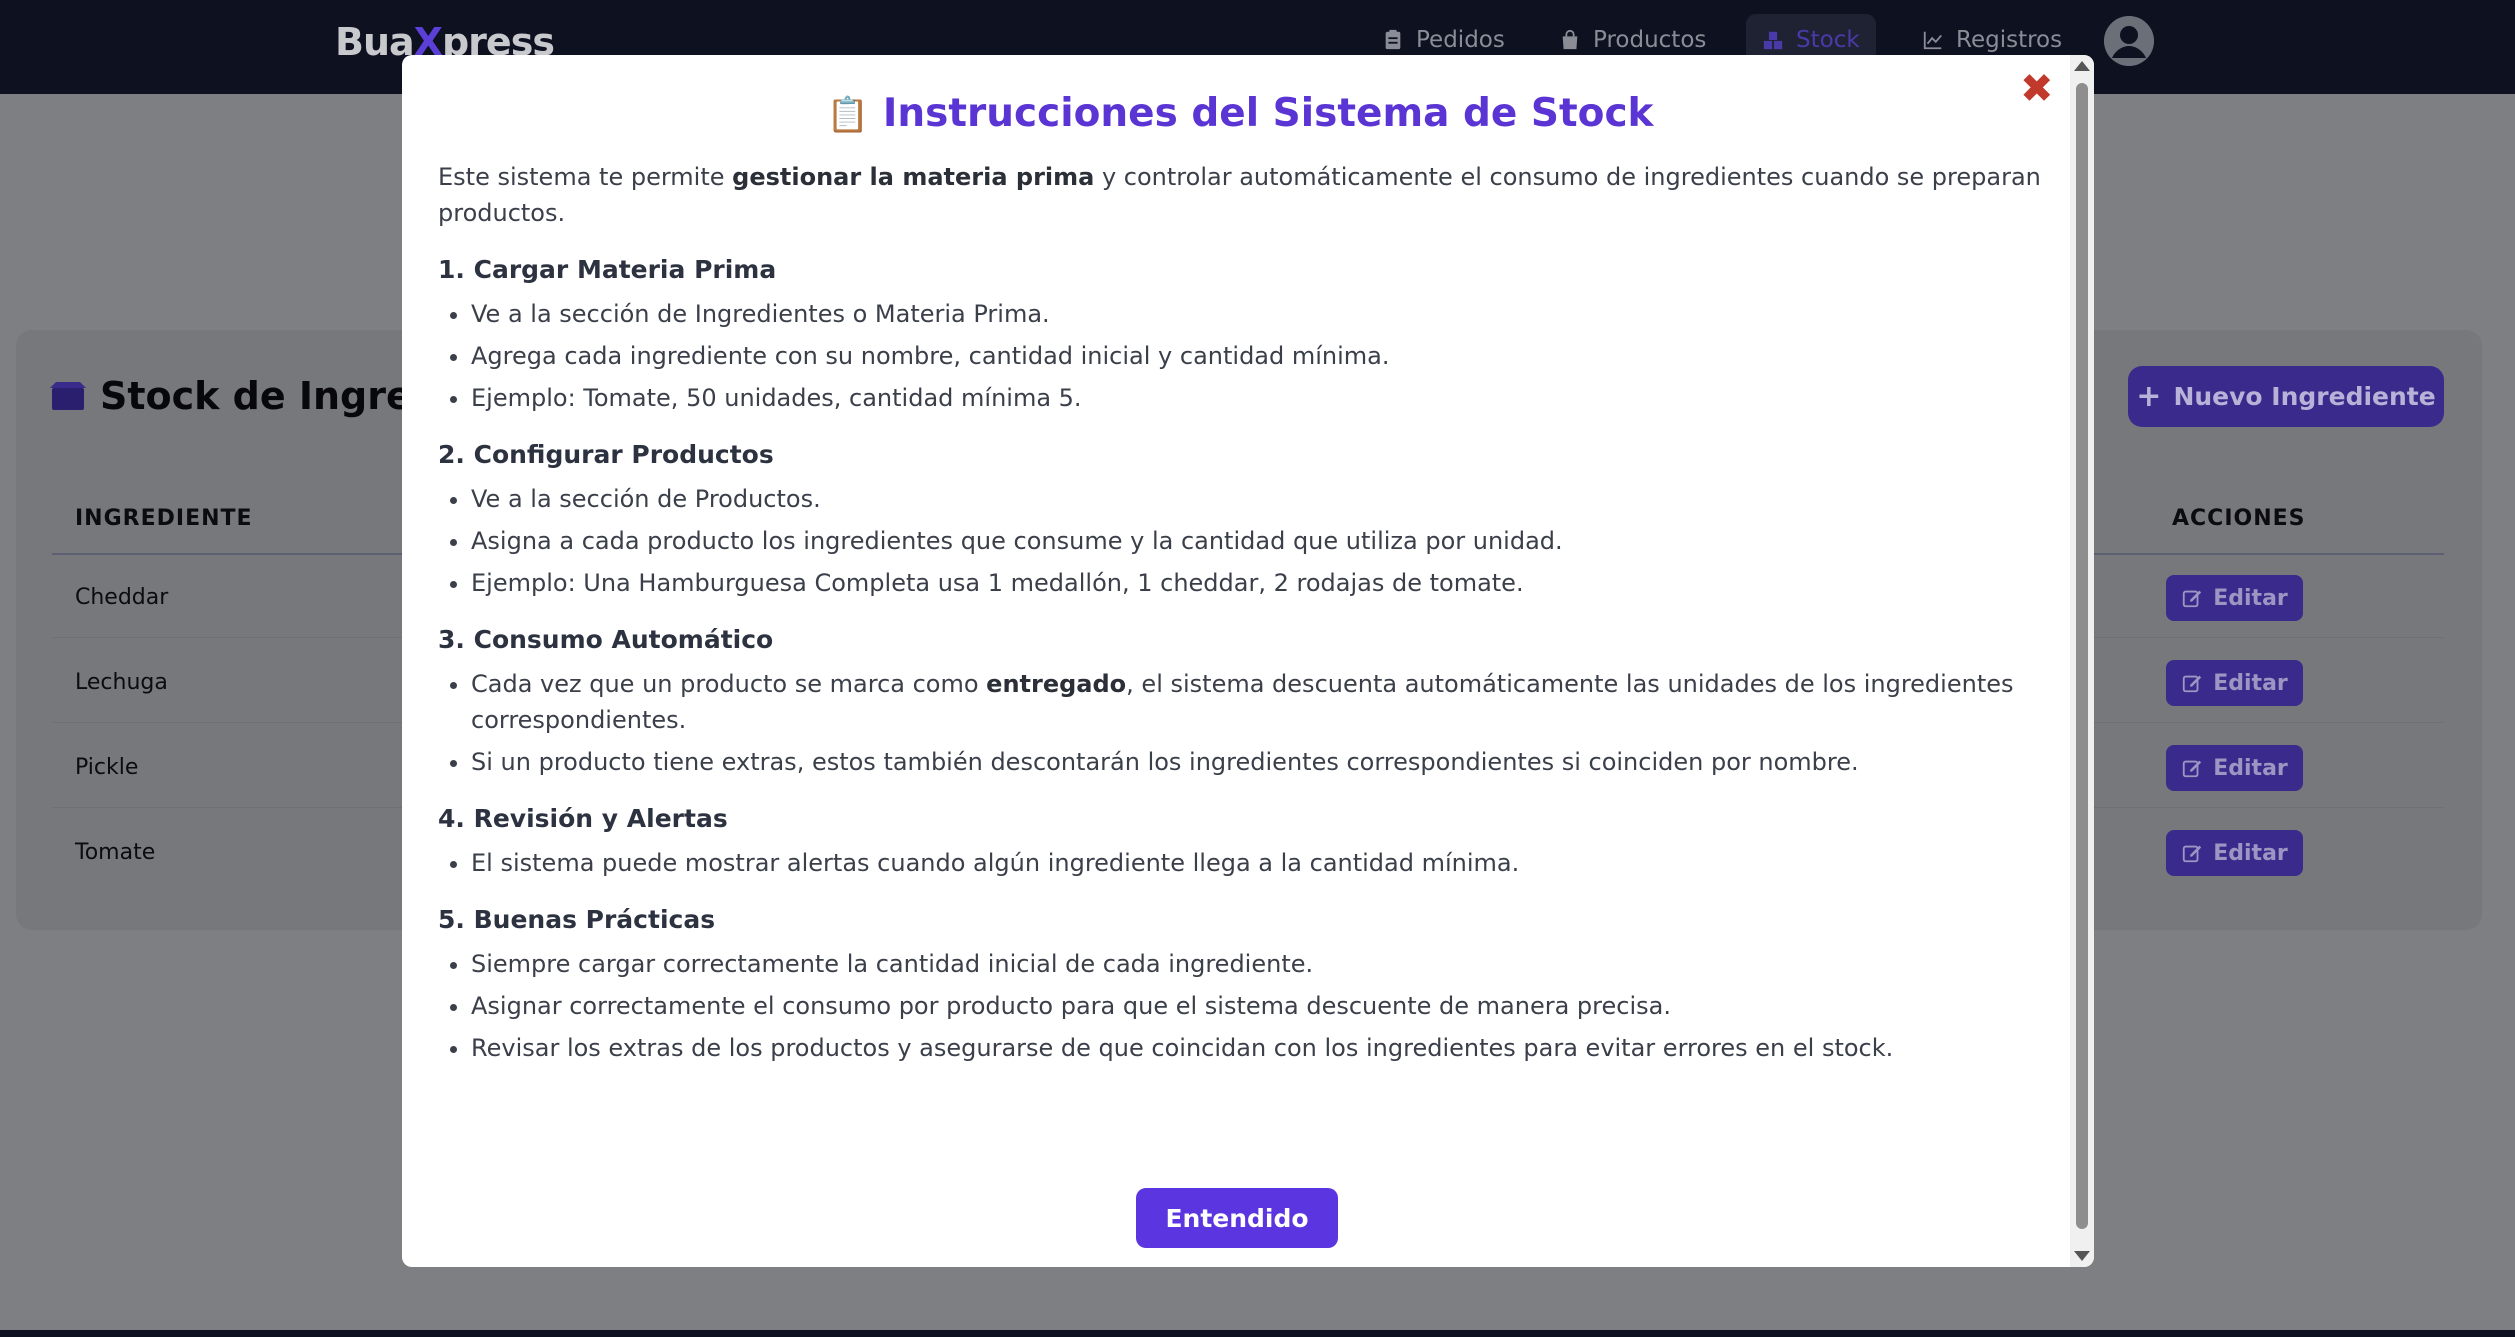 The image size is (2515, 1337). Describe the element at coordinates (1570, 39) in the screenshot. I see `shopping-bag-icon` at that location.